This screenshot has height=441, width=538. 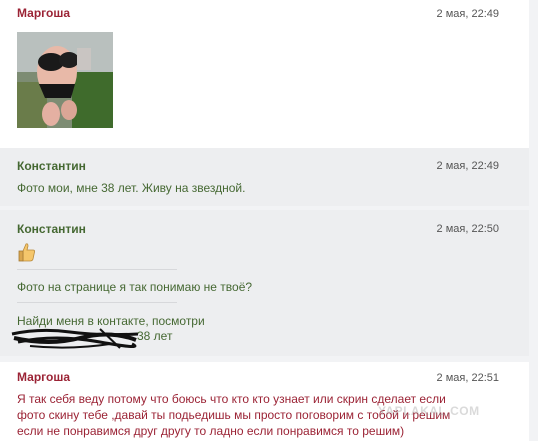 I want to click on message-text: 38 лет, so click(x=155, y=336).